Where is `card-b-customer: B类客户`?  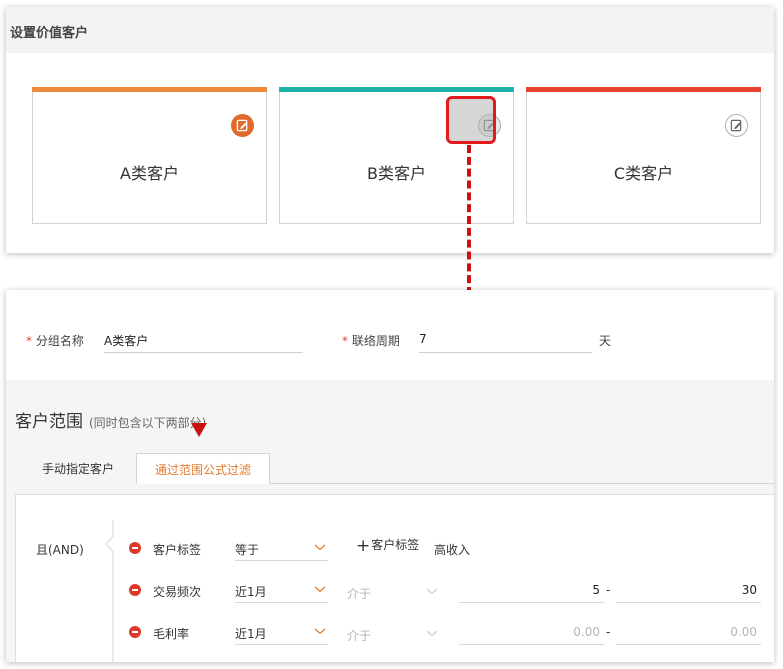
card-b-customer: B类客户 is located at coordinates (396, 155).